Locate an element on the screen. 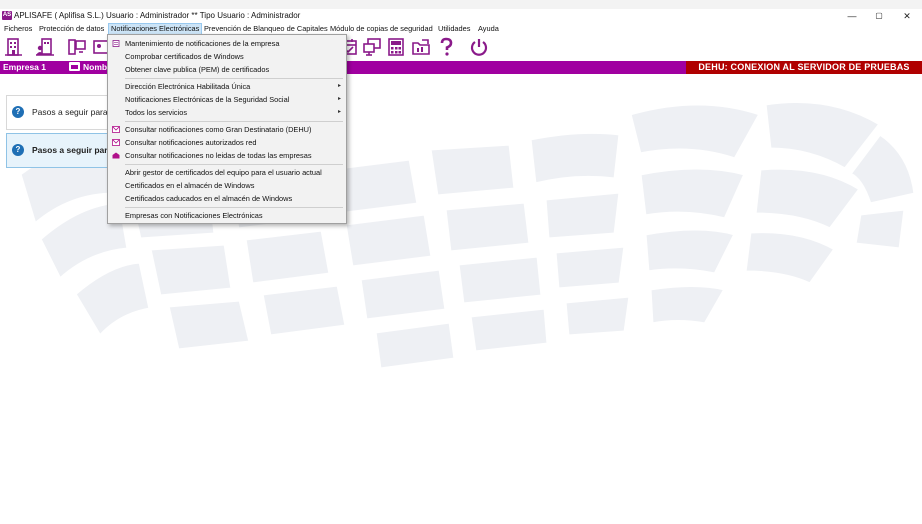 This screenshot has height=524, width=922. menu-item-autorizados-red: Consultar notificaciones autorizados red is located at coordinates (227, 142).